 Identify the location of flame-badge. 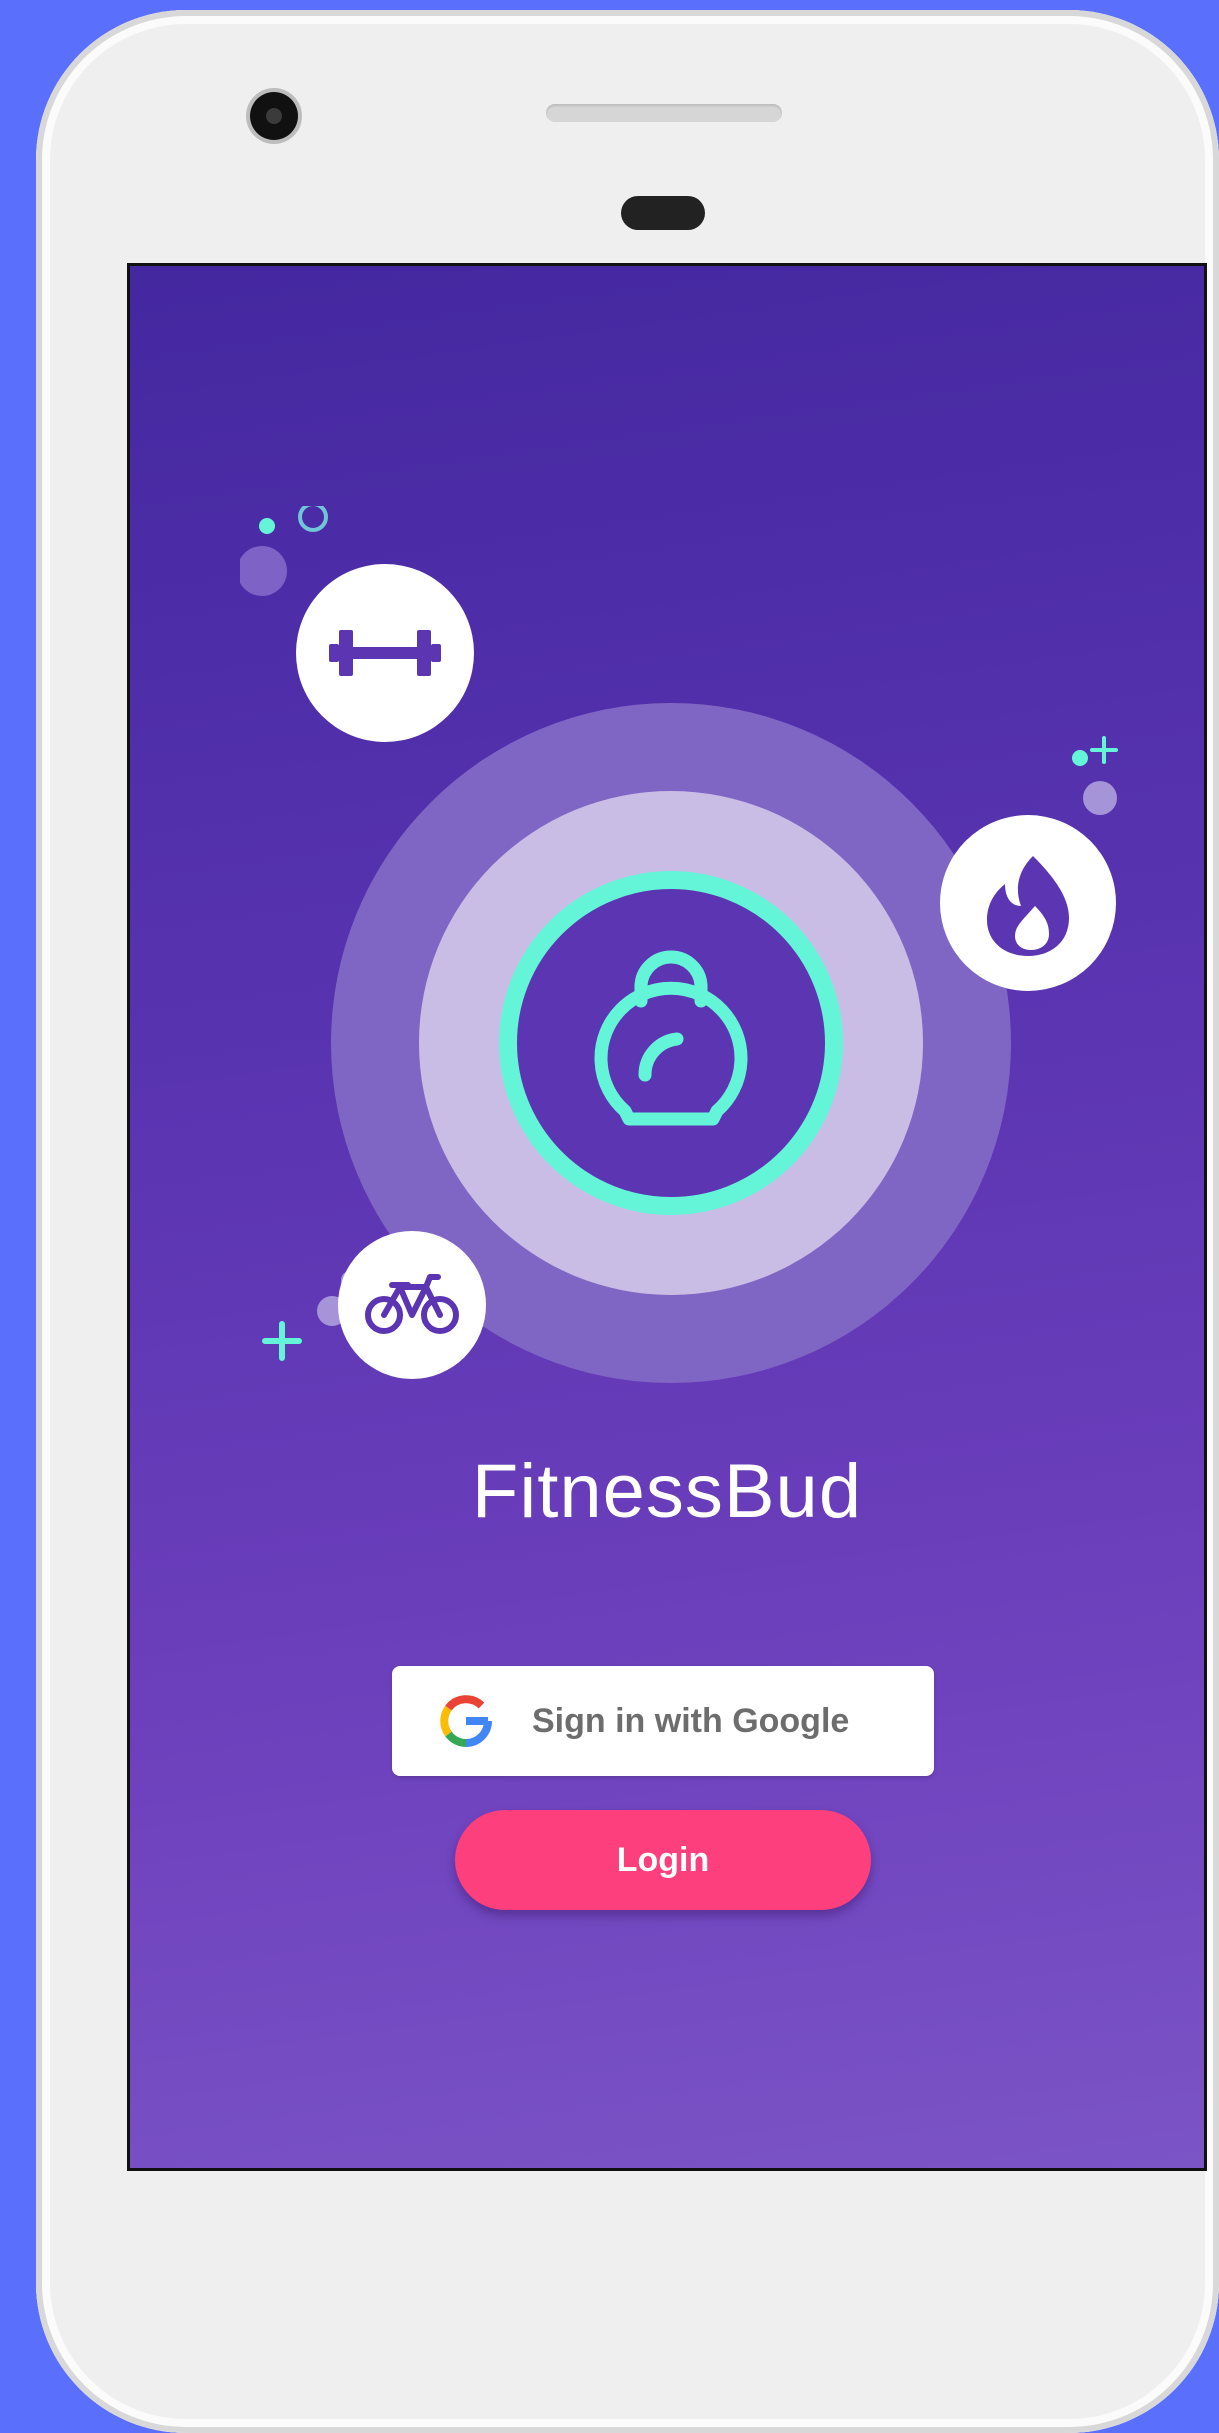
(1028, 903).